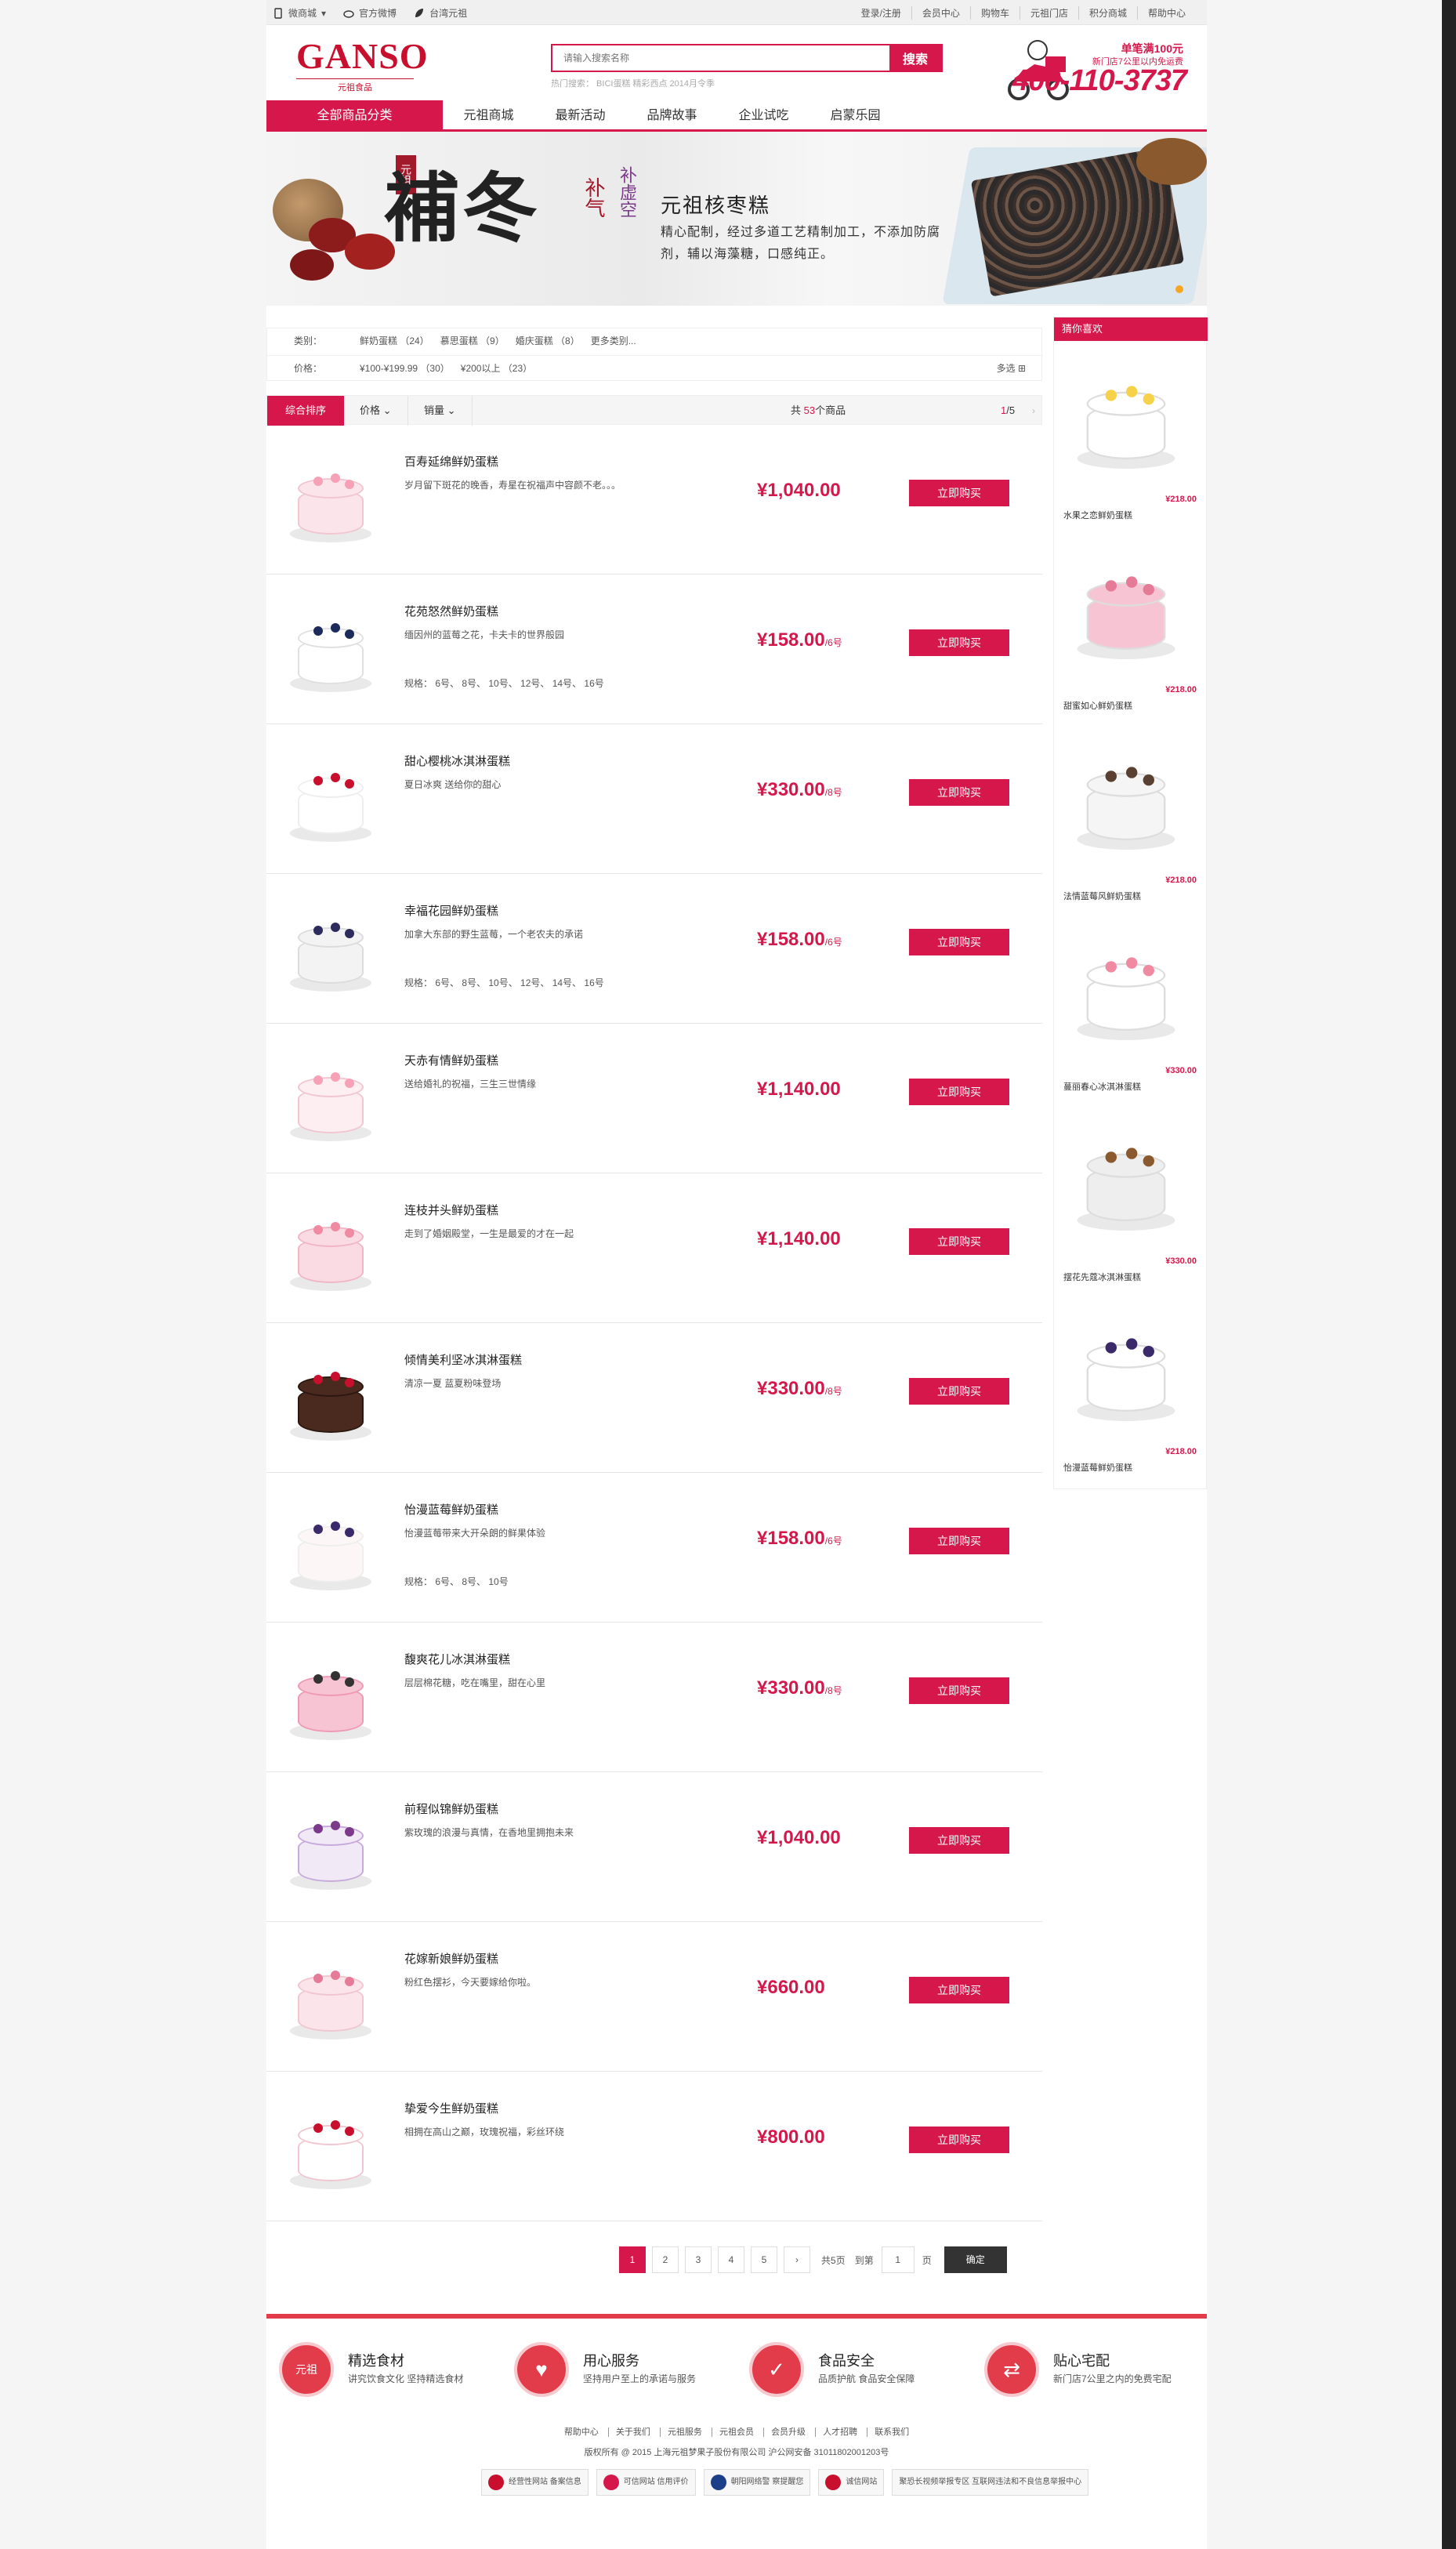 Image resolution: width=1456 pixels, height=2549 pixels. Describe the element at coordinates (451, 911) in the screenshot. I see `product-name: 幸福花园鲜奶蛋糕` at that location.